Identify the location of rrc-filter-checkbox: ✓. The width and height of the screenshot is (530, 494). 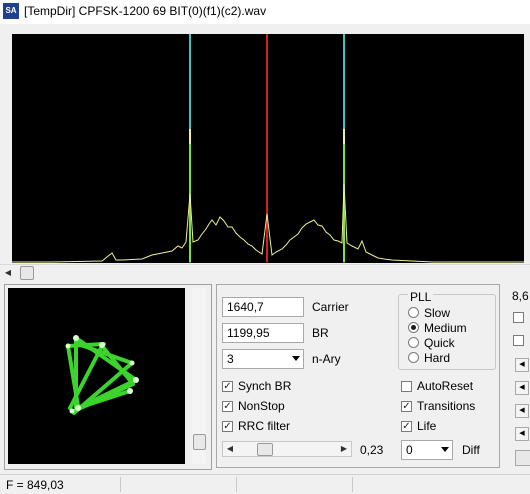
(227, 426).